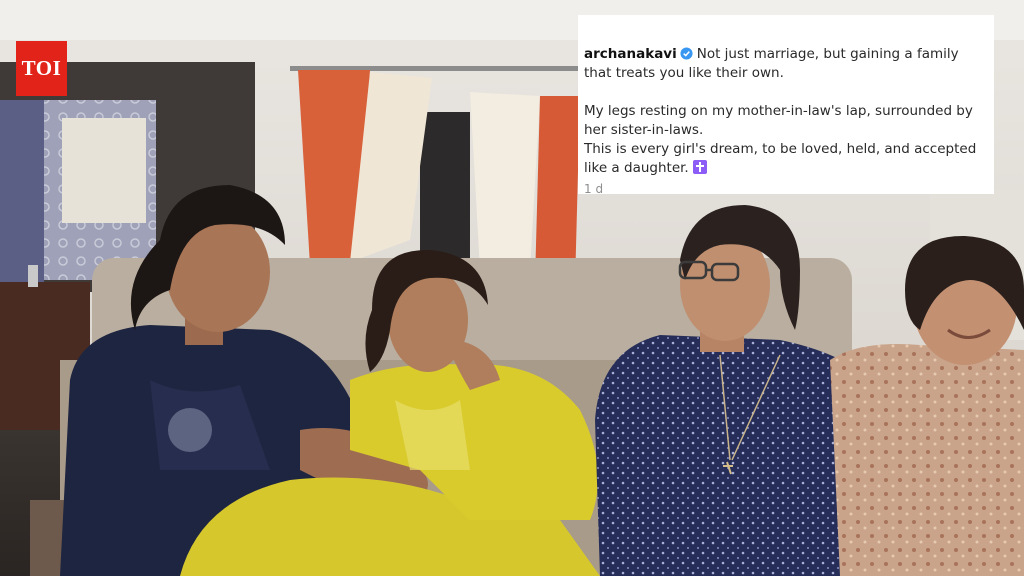 This screenshot has height=576, width=1024. I want to click on caption-username: archanakavi, so click(630, 54).